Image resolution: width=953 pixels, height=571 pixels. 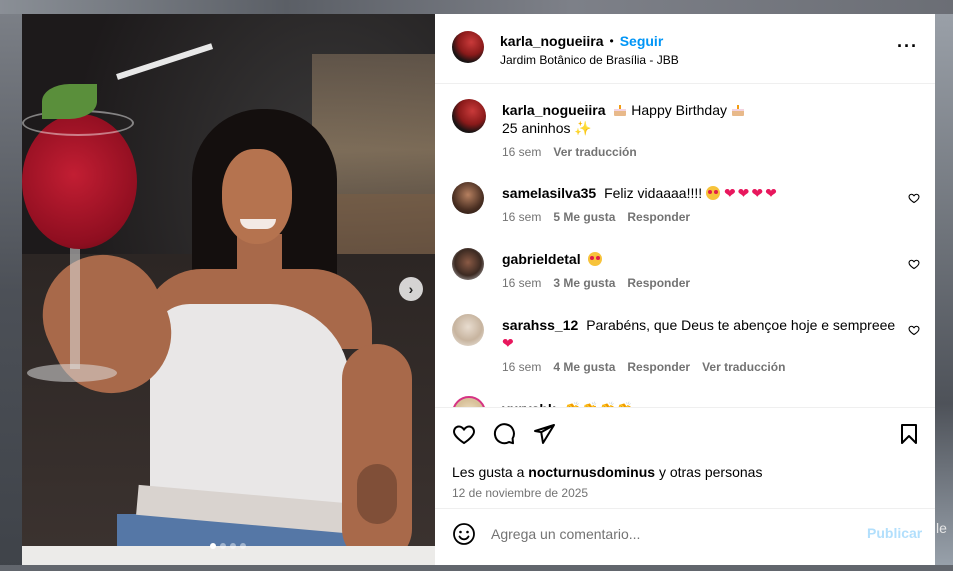 I want to click on backdrop-bottom, so click(x=476, y=568).